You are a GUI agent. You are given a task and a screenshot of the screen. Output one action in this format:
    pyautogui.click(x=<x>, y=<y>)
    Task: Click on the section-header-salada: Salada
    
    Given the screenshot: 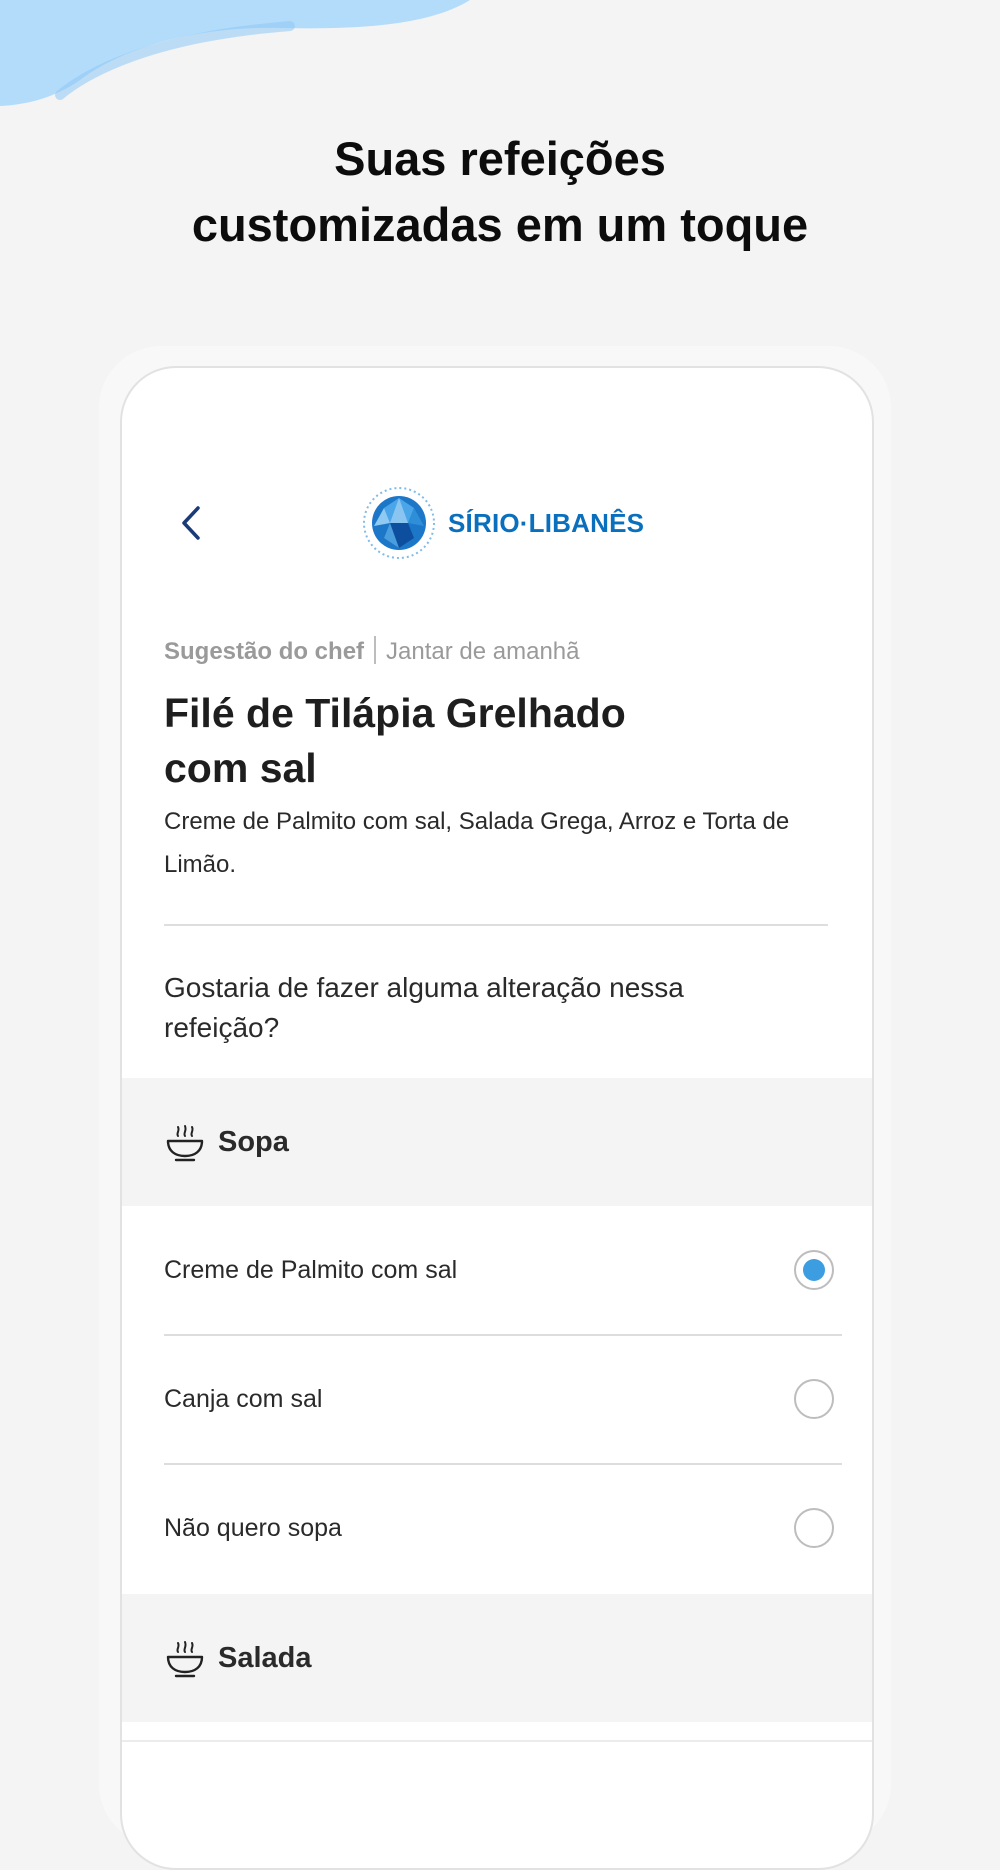 What is the action you would take?
    pyautogui.click(x=497, y=1658)
    